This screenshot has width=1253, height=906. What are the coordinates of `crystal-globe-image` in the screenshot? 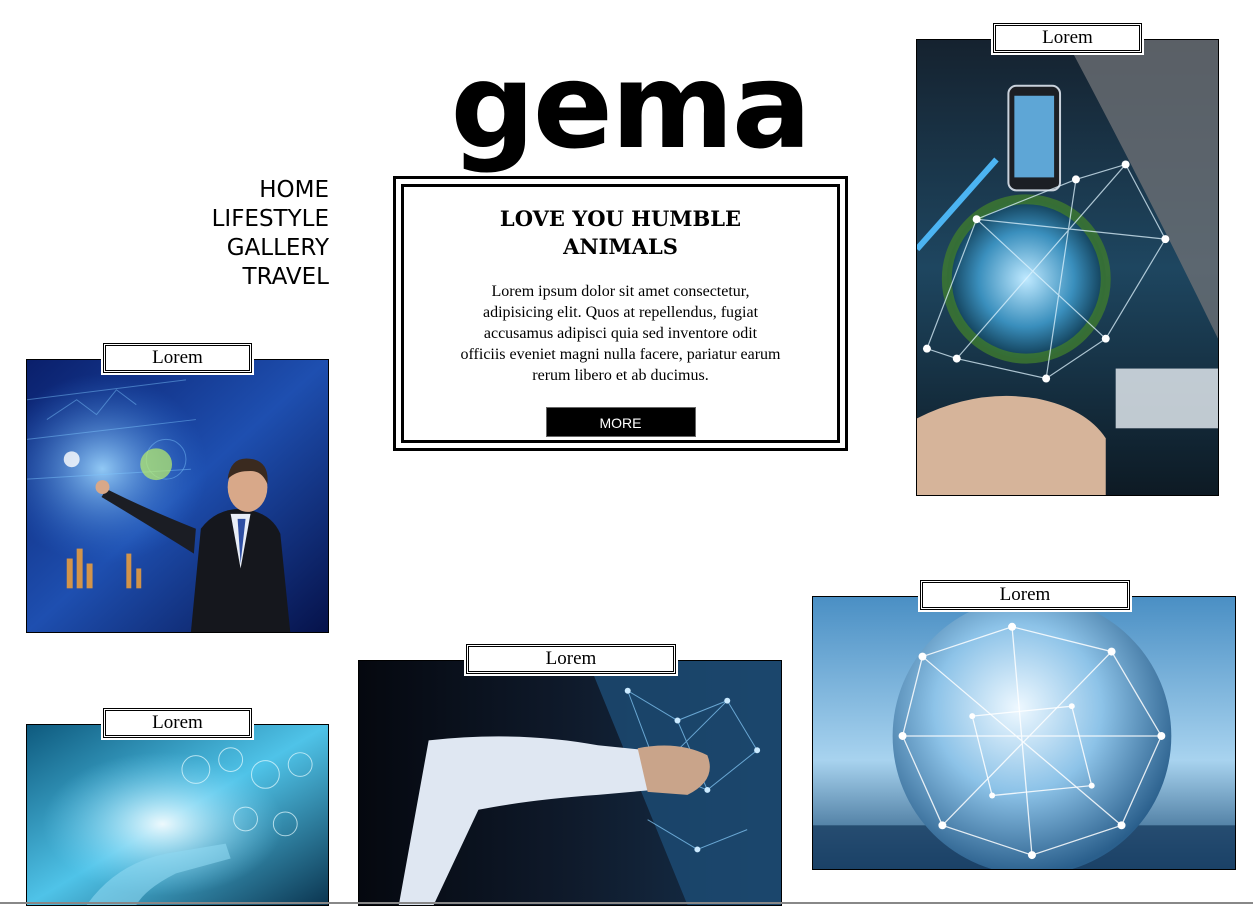 It's located at (1024, 733).